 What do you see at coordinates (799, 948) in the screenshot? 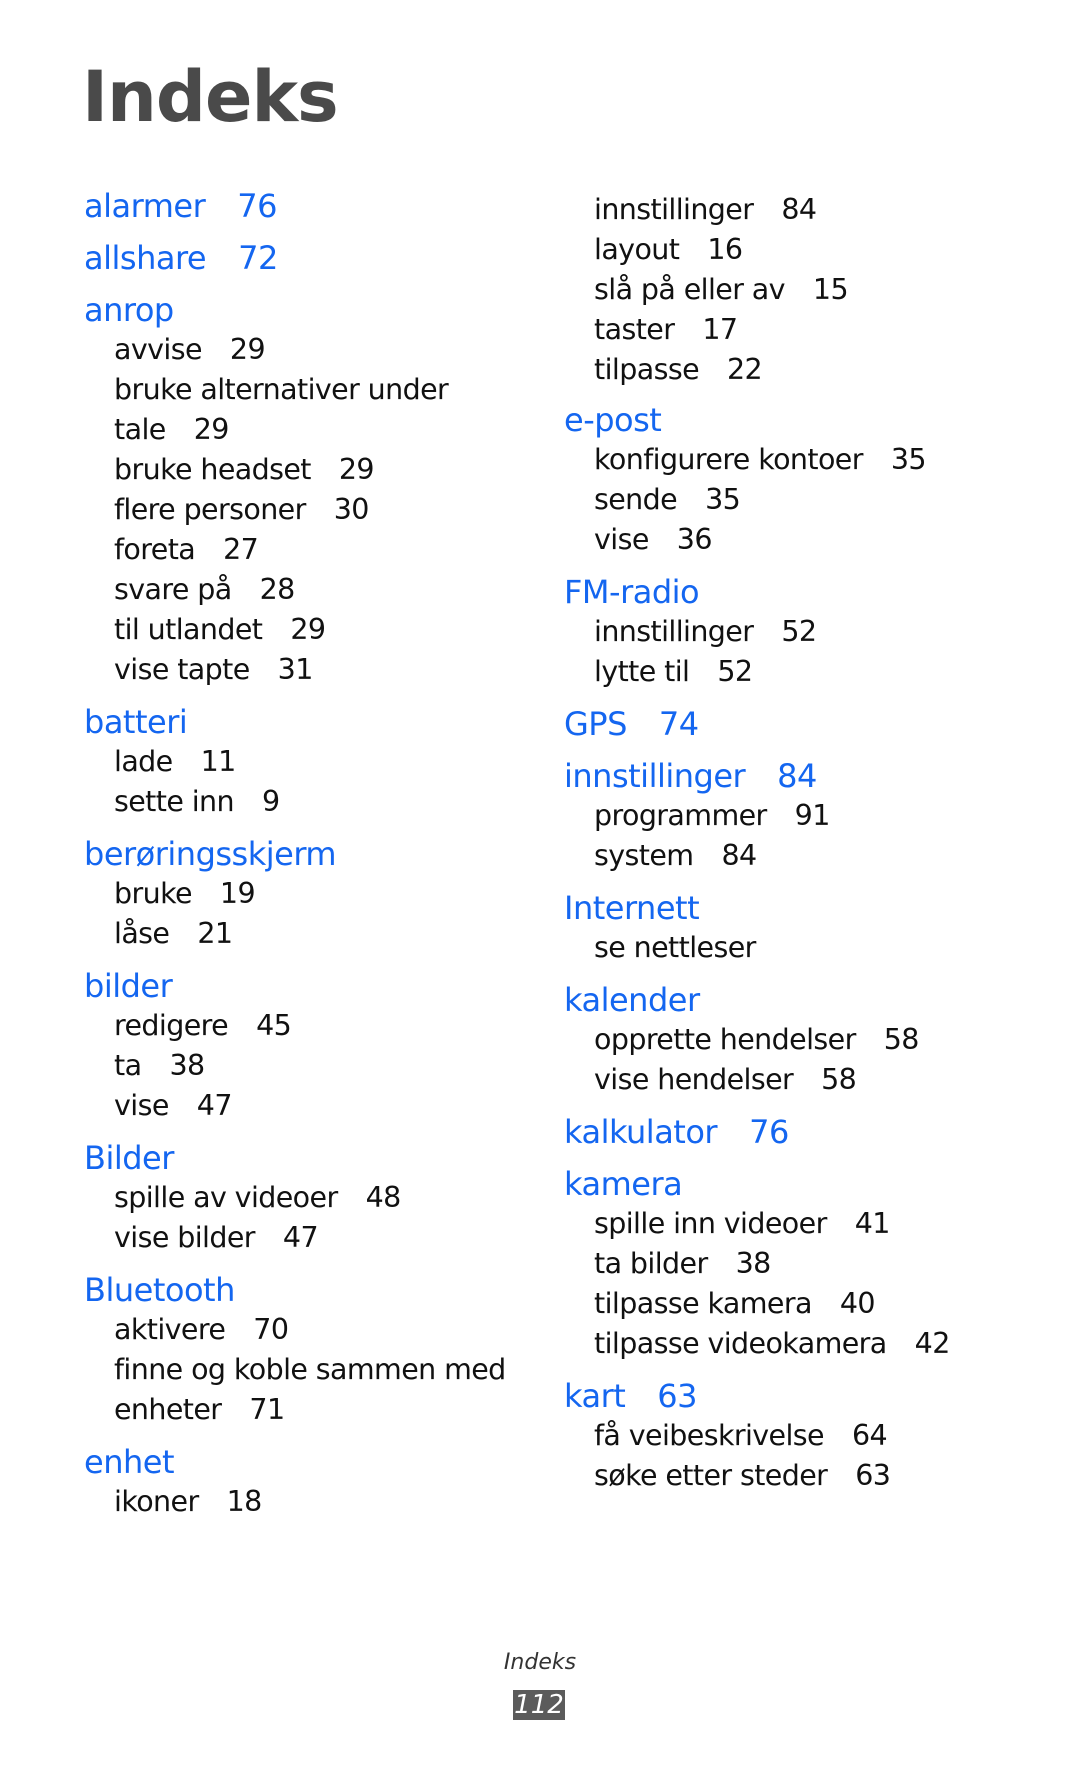
I see `index-subentry: se nettleser` at bounding box center [799, 948].